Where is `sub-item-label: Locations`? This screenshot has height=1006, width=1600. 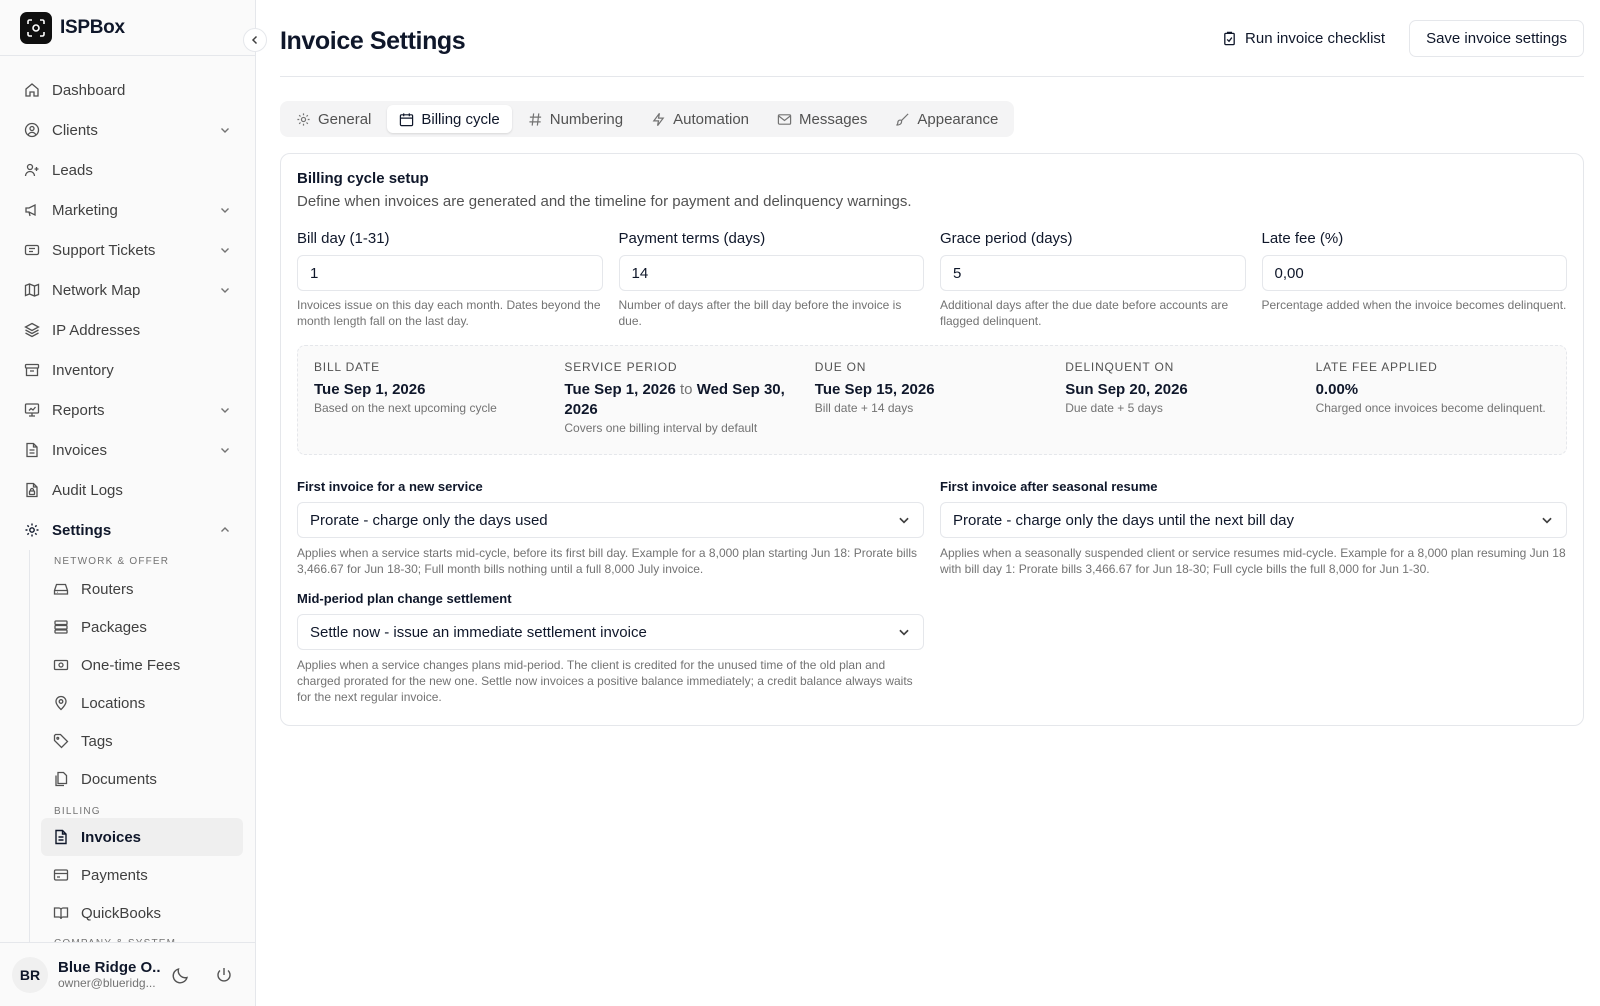
sub-item-label: Locations is located at coordinates (113, 703).